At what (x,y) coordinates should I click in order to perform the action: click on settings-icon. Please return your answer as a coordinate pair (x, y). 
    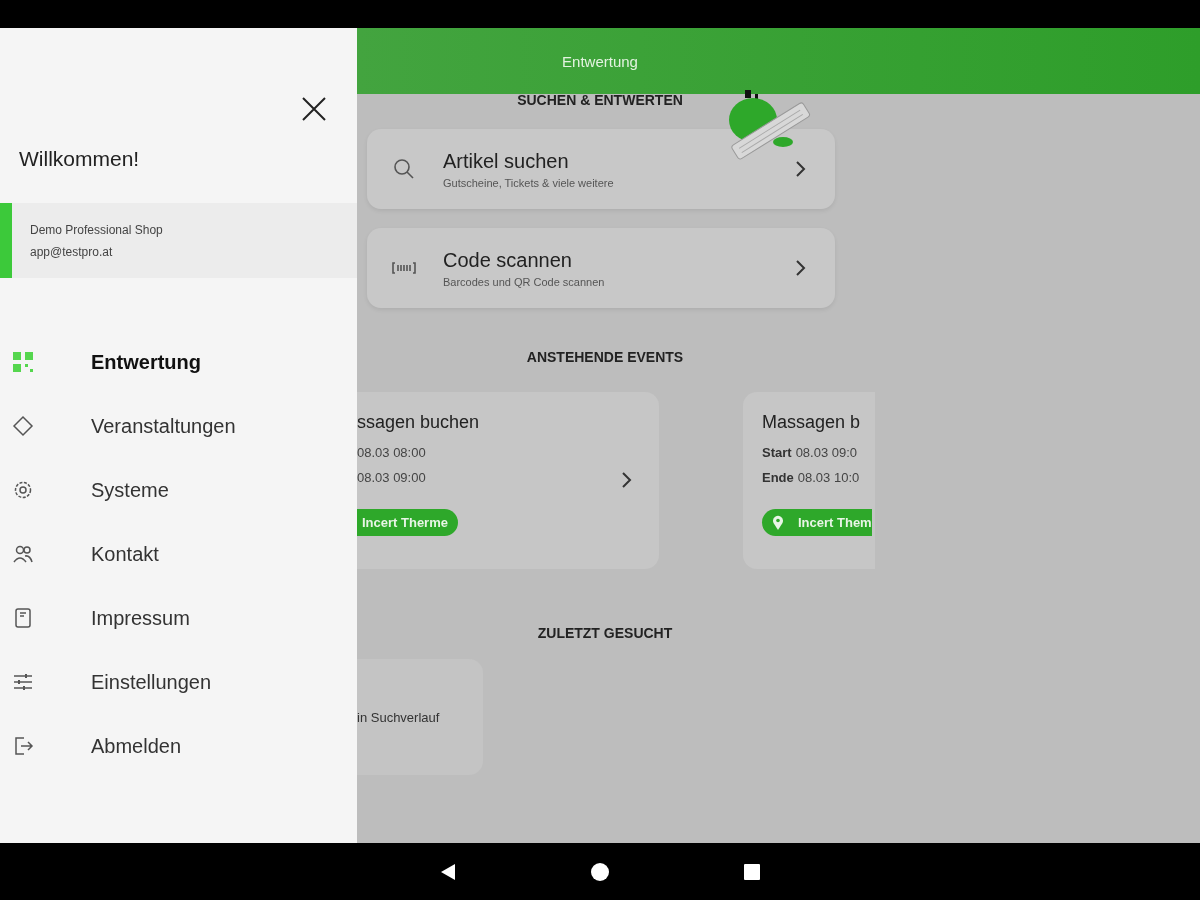
    Looking at the image, I should click on (23, 490).